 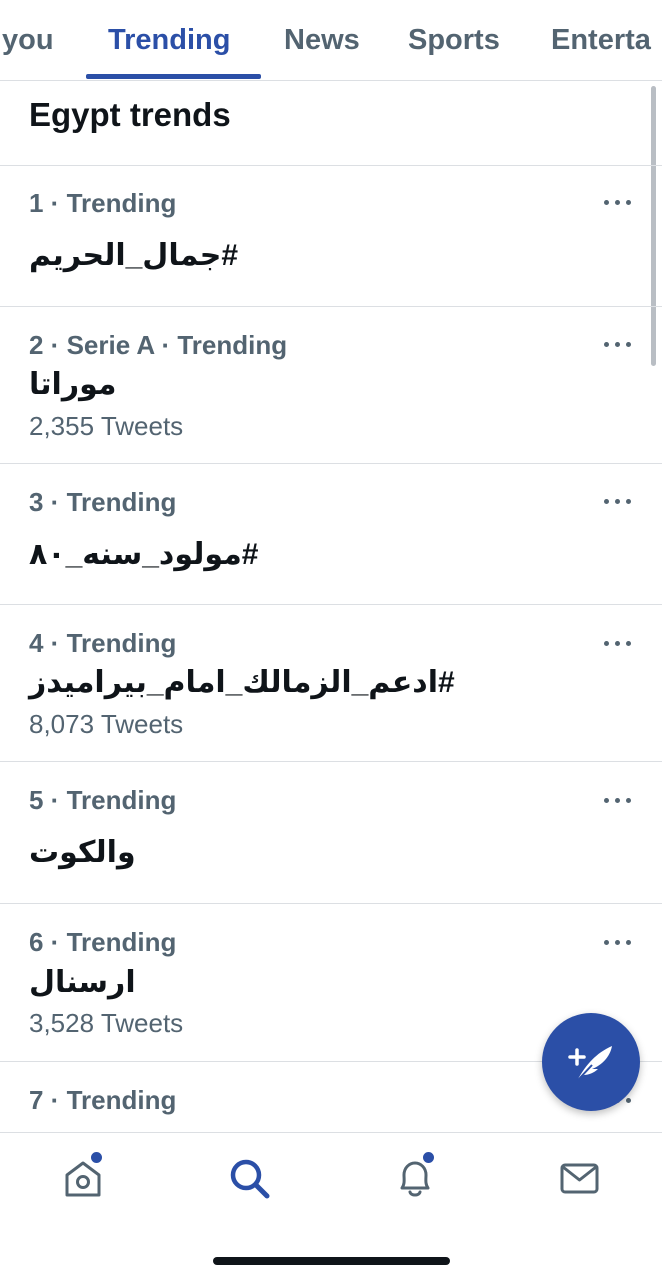 What do you see at coordinates (103, 643) in the screenshot?
I see `trend-meta: 4 · Trending` at bounding box center [103, 643].